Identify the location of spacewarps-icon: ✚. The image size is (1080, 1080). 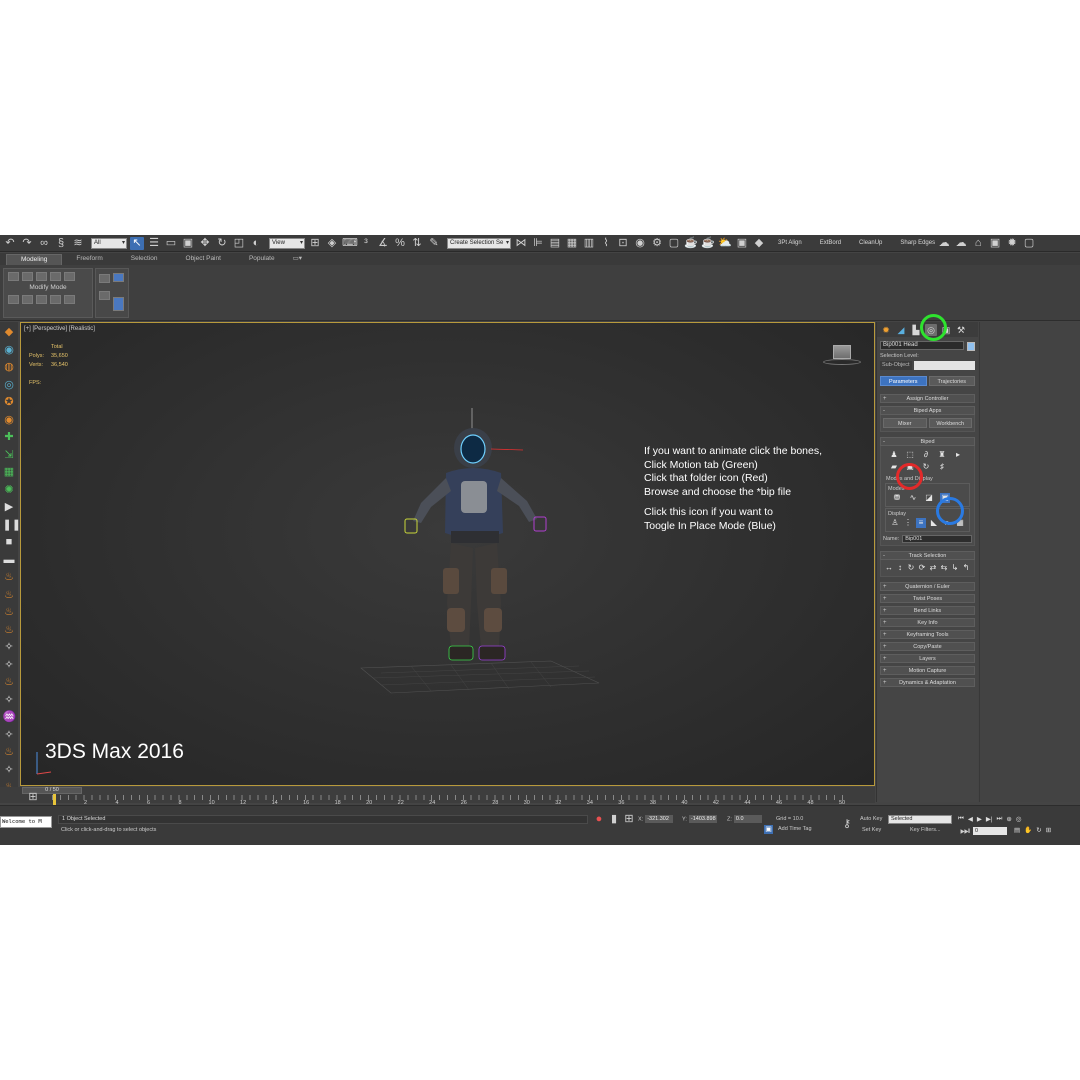
(9, 437).